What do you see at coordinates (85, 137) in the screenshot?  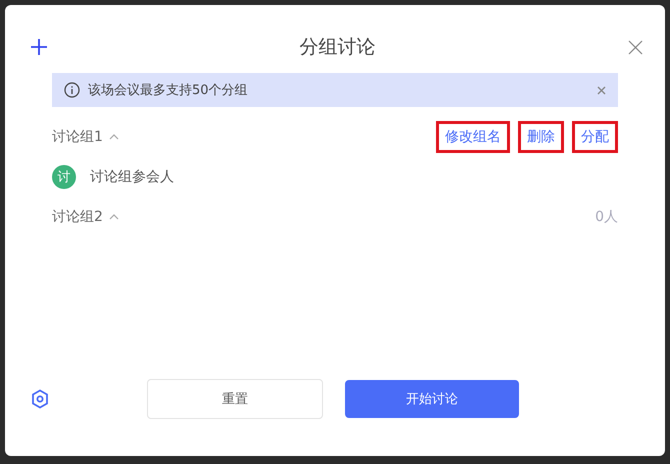 I see `group-header: 讨论组1` at bounding box center [85, 137].